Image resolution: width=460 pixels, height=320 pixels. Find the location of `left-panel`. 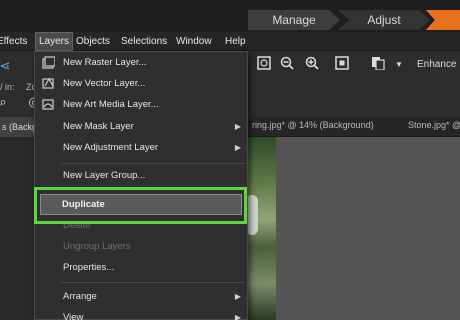

left-panel is located at coordinates (17, 228).